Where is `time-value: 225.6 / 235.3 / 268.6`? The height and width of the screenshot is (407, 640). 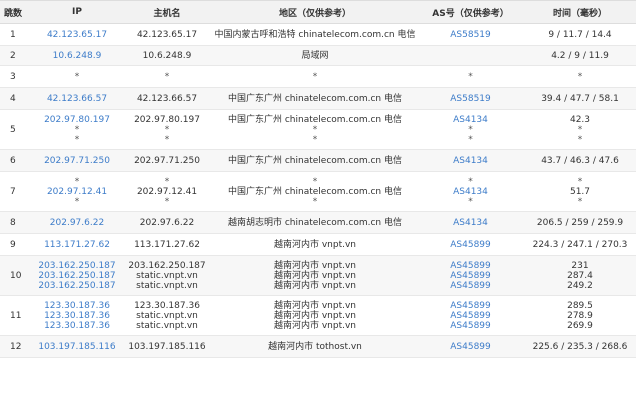 time-value: 225.6 / 235.3 / 268.6 is located at coordinates (580, 346).